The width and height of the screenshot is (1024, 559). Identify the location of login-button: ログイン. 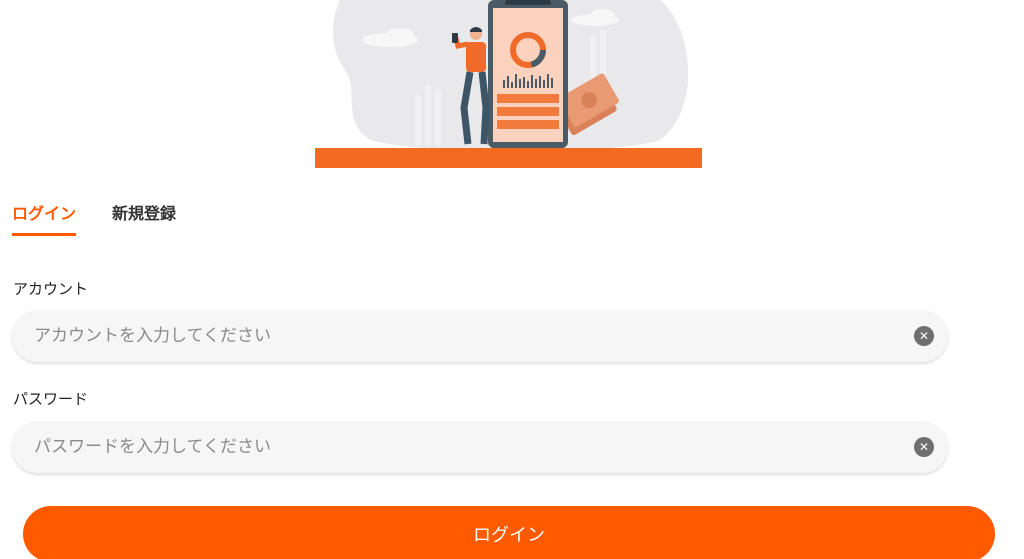
(509, 532).